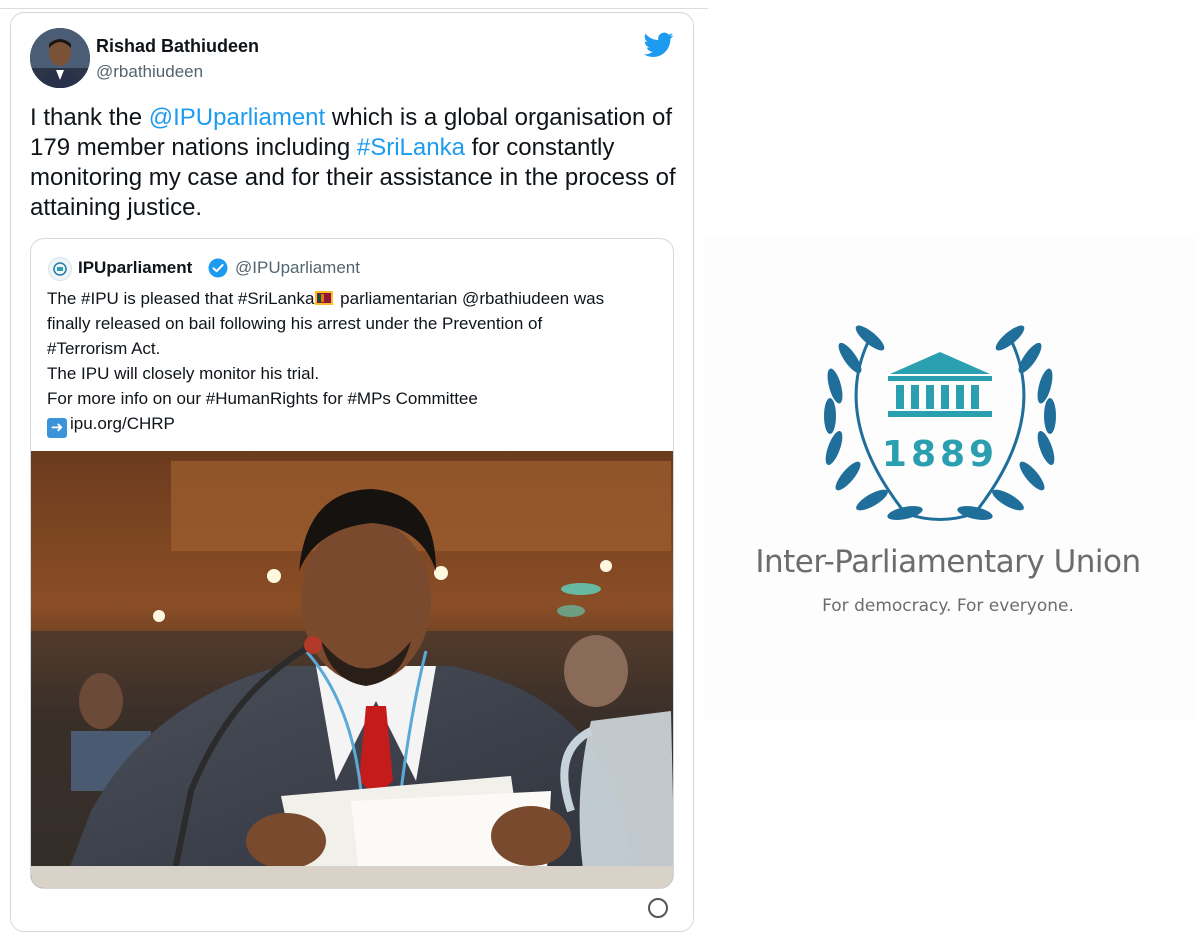 The height and width of the screenshot is (932, 1198). Describe the element at coordinates (237, 117) in the screenshot. I see `mention-link-ipuparliament: @IPUparliament` at that location.